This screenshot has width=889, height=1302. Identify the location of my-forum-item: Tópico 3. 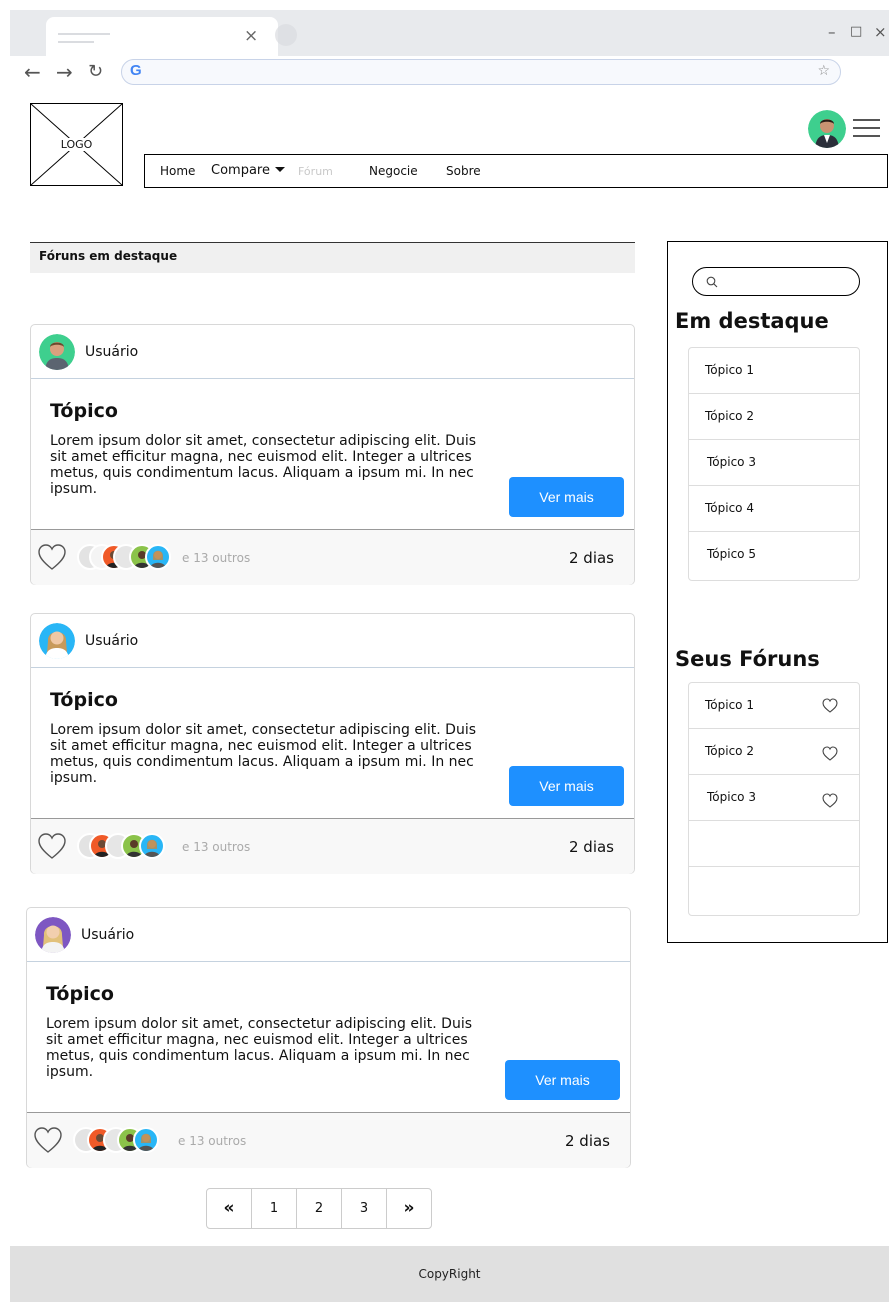
(774, 798).